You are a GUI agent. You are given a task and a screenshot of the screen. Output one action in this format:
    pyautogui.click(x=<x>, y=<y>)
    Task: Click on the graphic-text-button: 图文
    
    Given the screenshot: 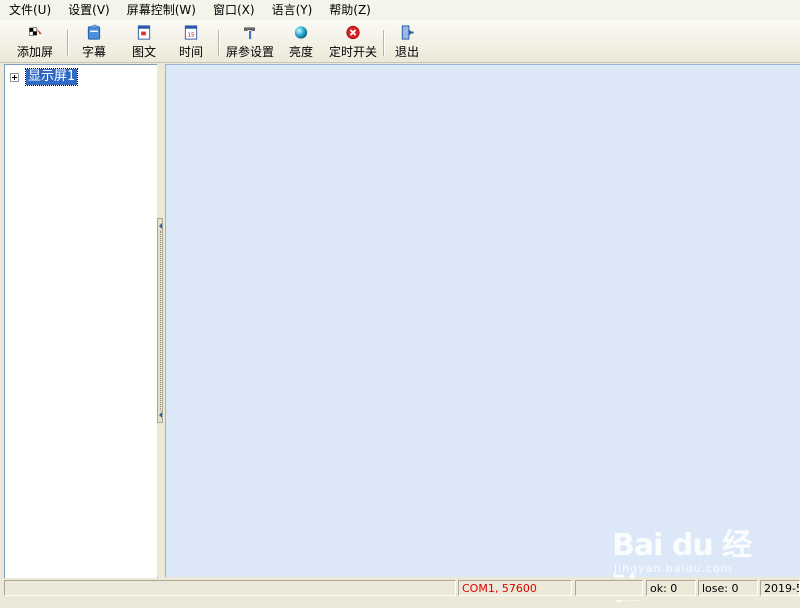 What is the action you would take?
    pyautogui.click(x=144, y=41)
    